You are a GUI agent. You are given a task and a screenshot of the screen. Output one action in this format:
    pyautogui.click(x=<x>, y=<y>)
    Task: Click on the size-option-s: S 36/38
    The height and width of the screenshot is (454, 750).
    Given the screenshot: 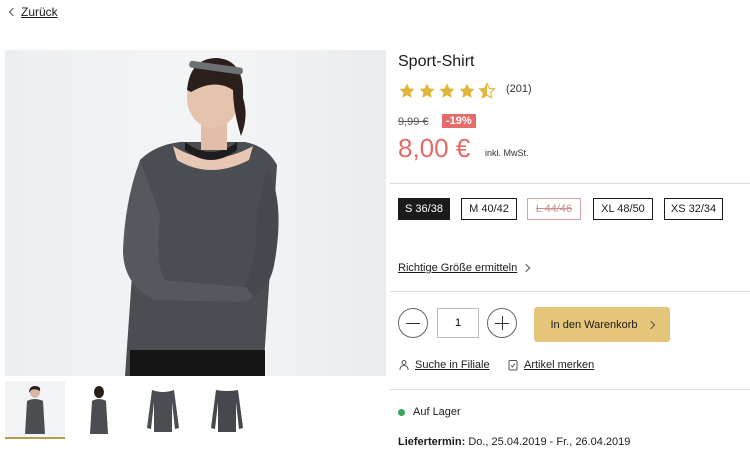 What is the action you would take?
    pyautogui.click(x=424, y=209)
    